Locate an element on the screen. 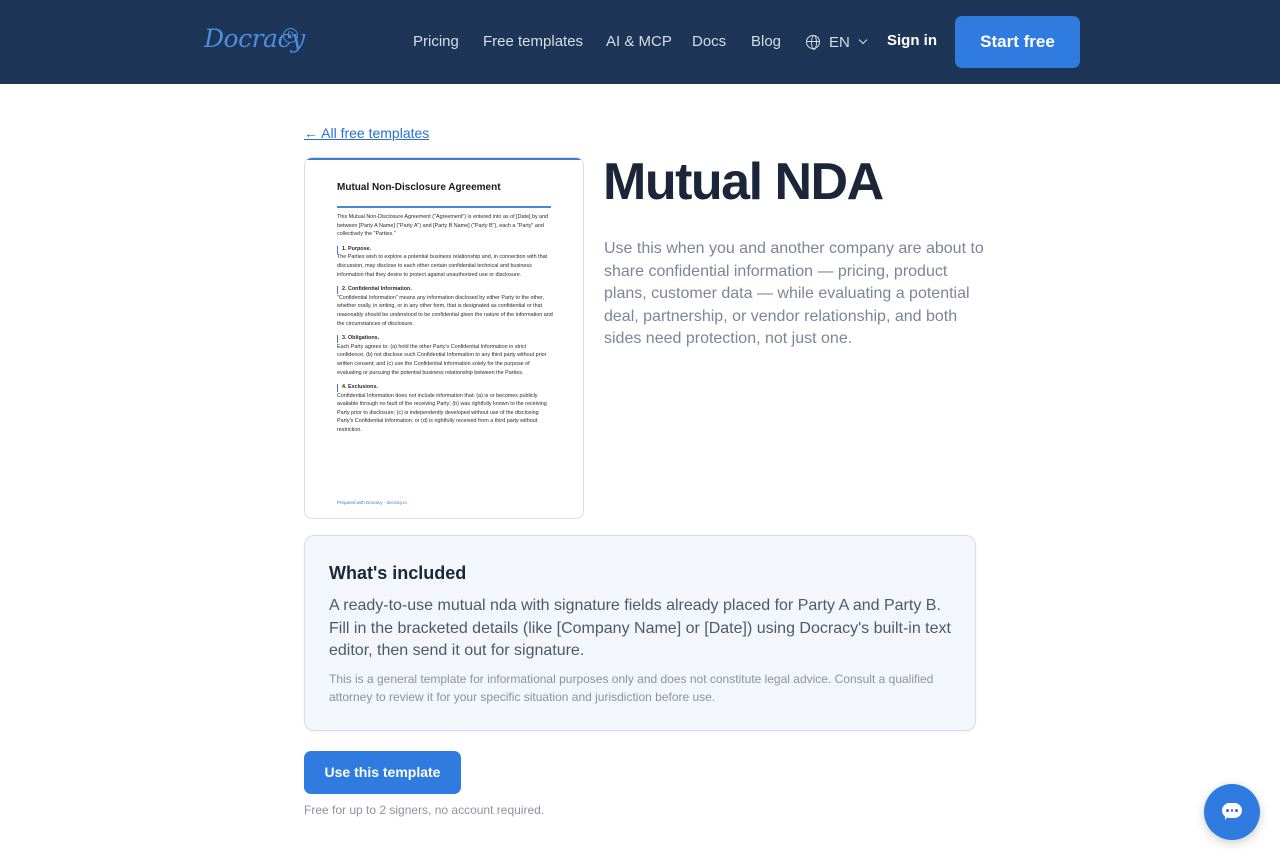 The height and width of the screenshot is (860, 1280). chevron-down-icon is located at coordinates (863, 40).